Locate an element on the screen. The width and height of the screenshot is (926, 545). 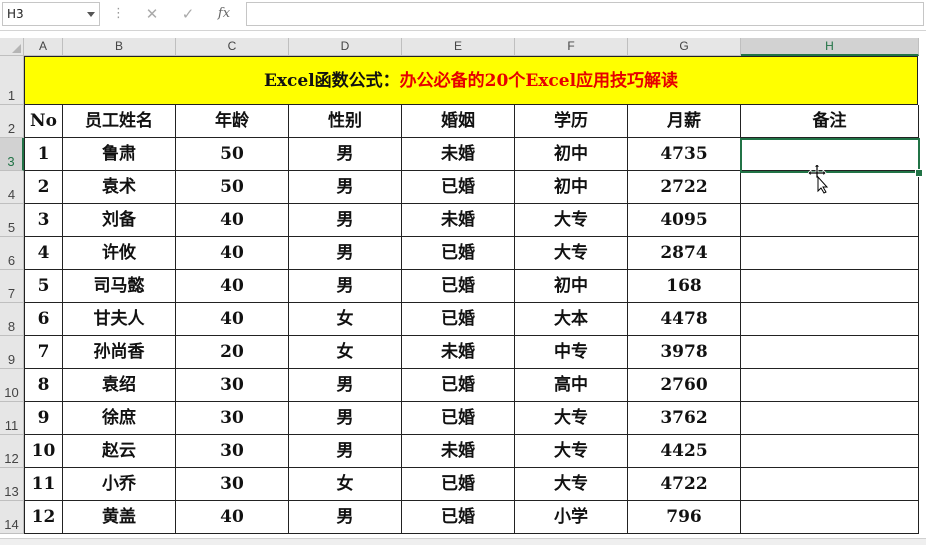
cell-g8: 4478 is located at coordinates (684, 319).